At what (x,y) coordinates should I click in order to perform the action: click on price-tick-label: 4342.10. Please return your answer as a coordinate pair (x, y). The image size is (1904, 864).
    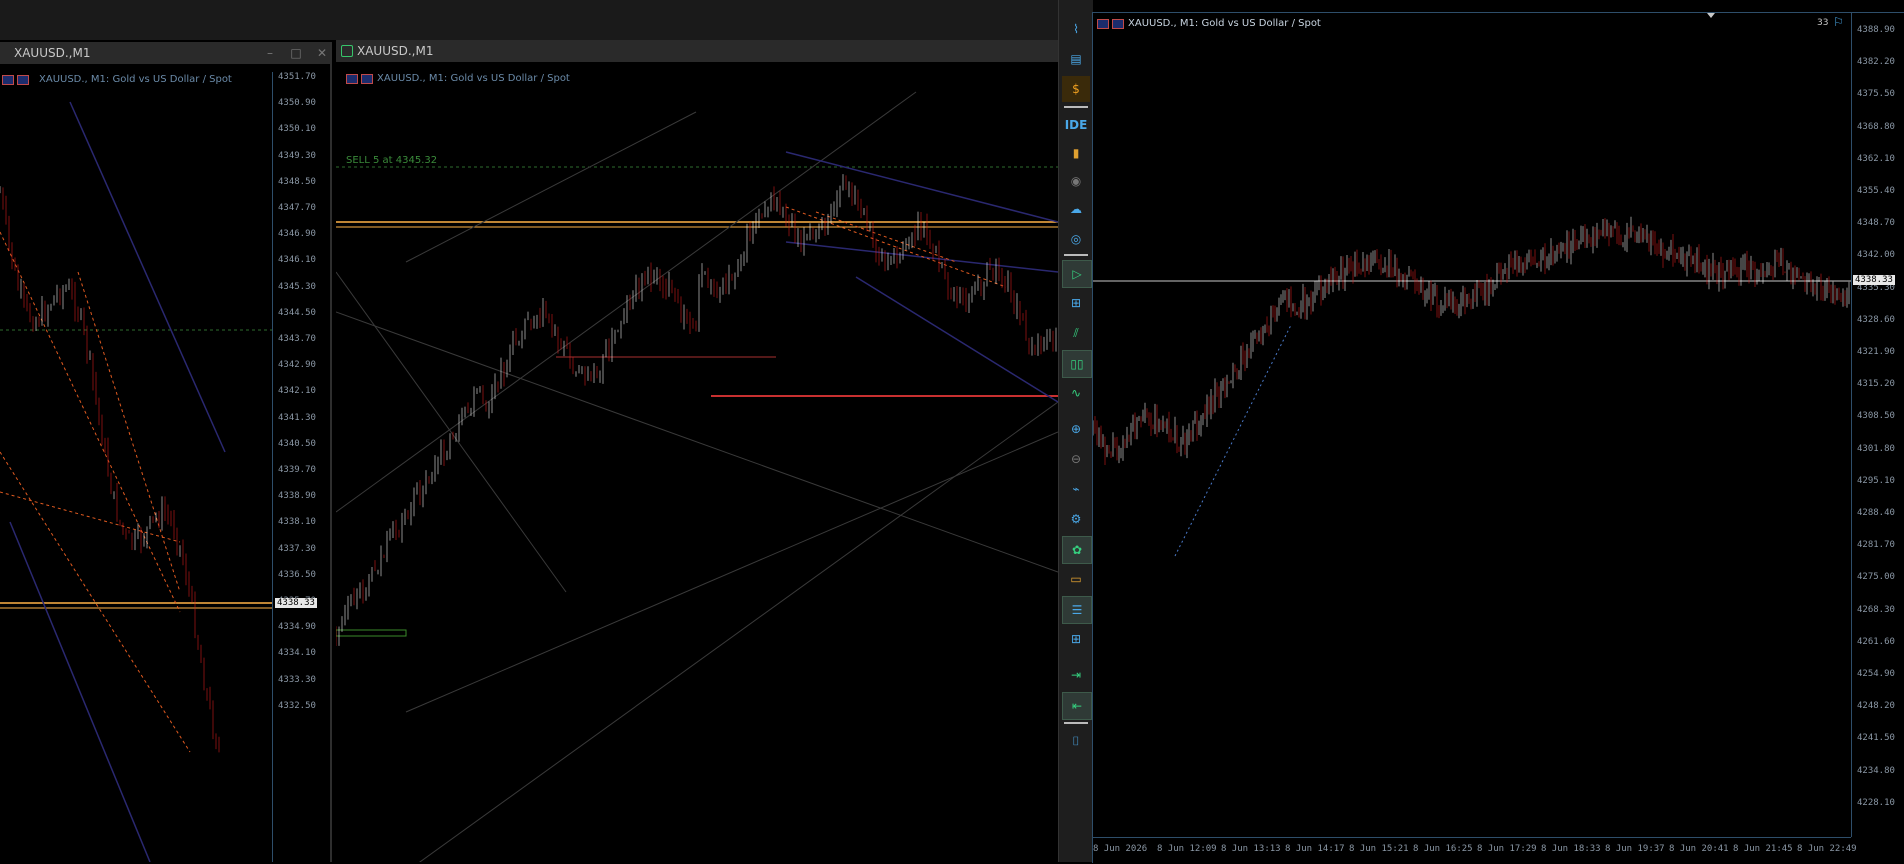
    Looking at the image, I should click on (297, 391).